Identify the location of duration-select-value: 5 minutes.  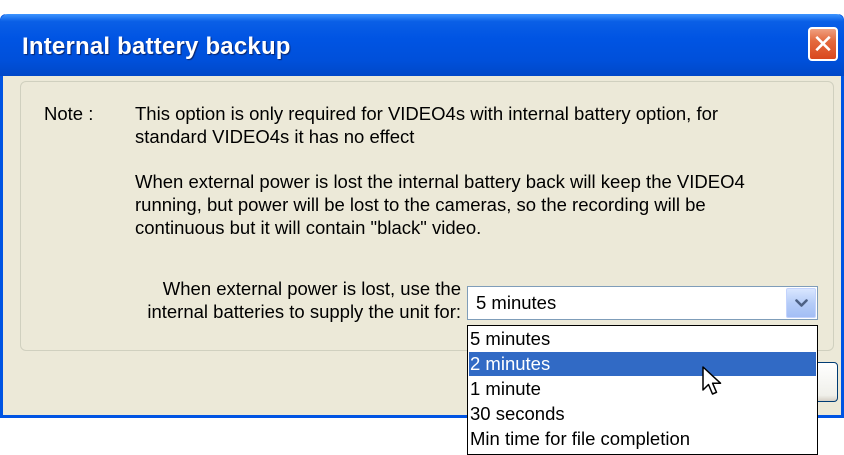
(516, 302).